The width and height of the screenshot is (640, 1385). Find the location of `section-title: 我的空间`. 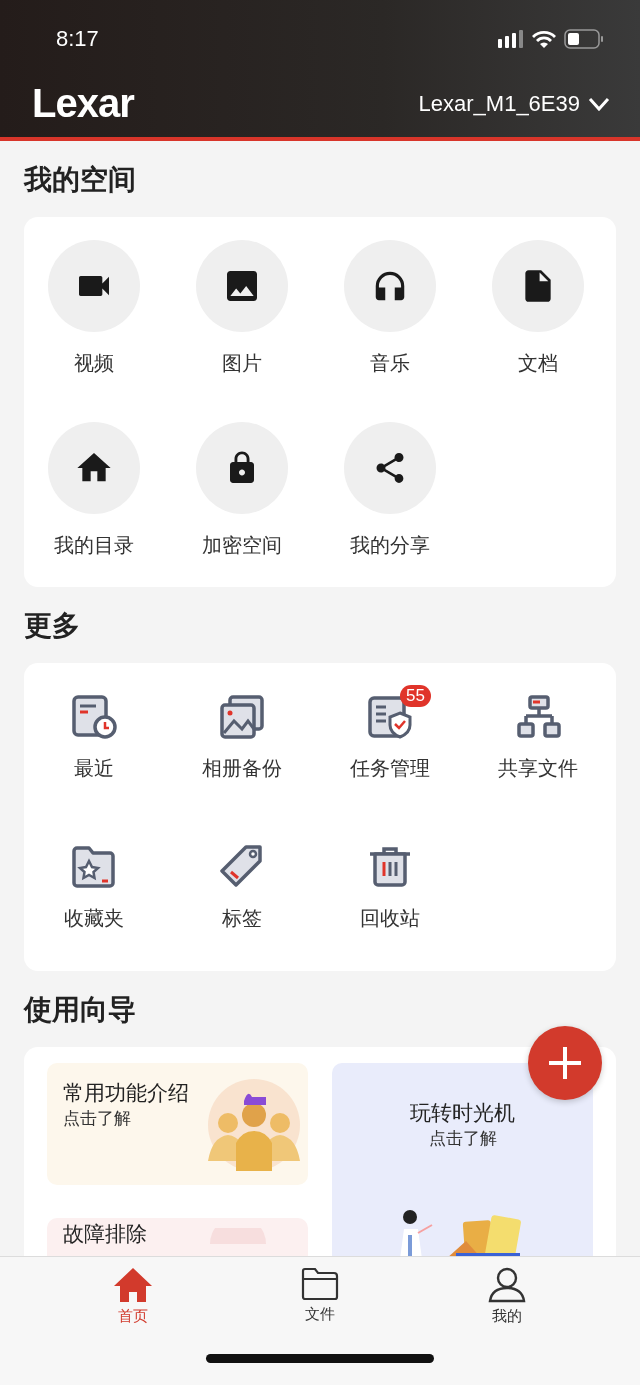

section-title: 我的空间 is located at coordinates (80, 180).